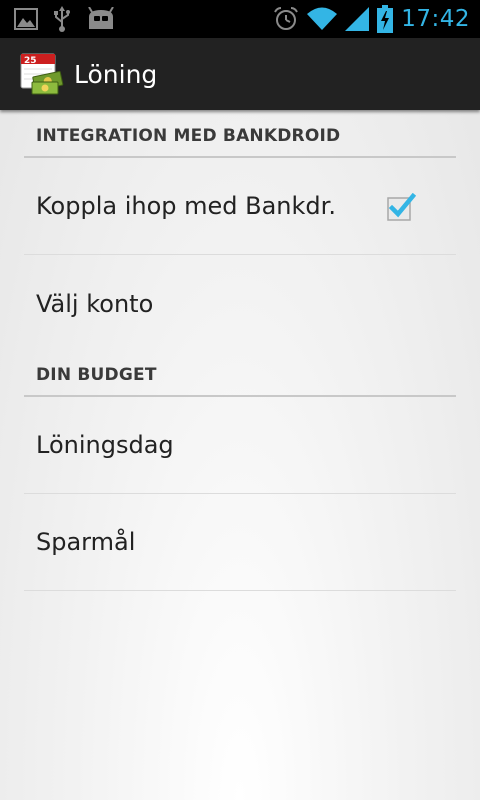 Image resolution: width=480 pixels, height=800 pixels. I want to click on pref-payday: Löningsdag, so click(240, 445).